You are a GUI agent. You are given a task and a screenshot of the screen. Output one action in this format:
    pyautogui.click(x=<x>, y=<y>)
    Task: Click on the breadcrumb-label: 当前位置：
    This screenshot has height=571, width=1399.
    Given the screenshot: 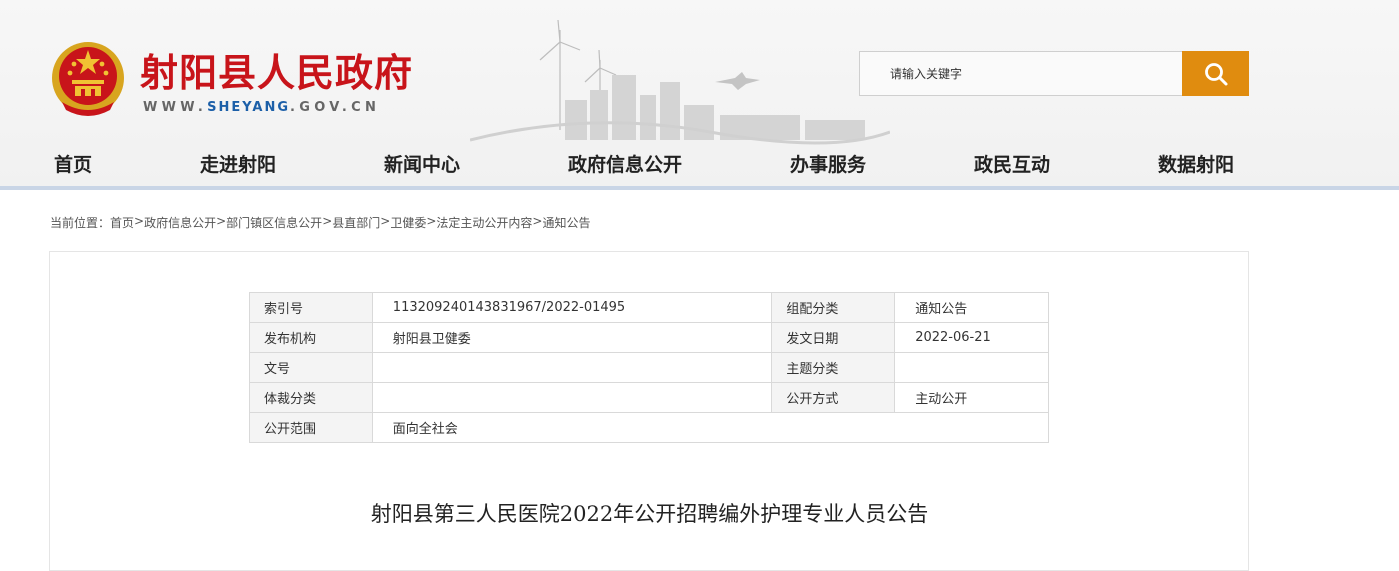 What is the action you would take?
    pyautogui.click(x=80, y=223)
    